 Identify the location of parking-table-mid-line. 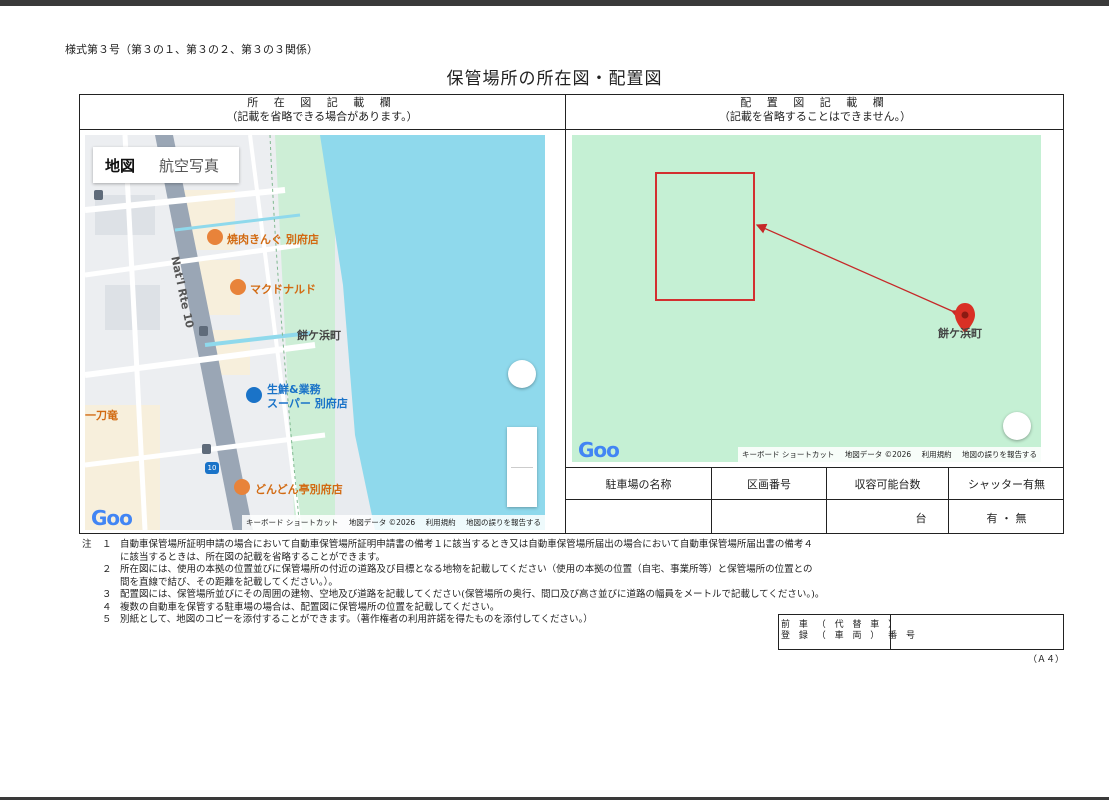
(815, 499).